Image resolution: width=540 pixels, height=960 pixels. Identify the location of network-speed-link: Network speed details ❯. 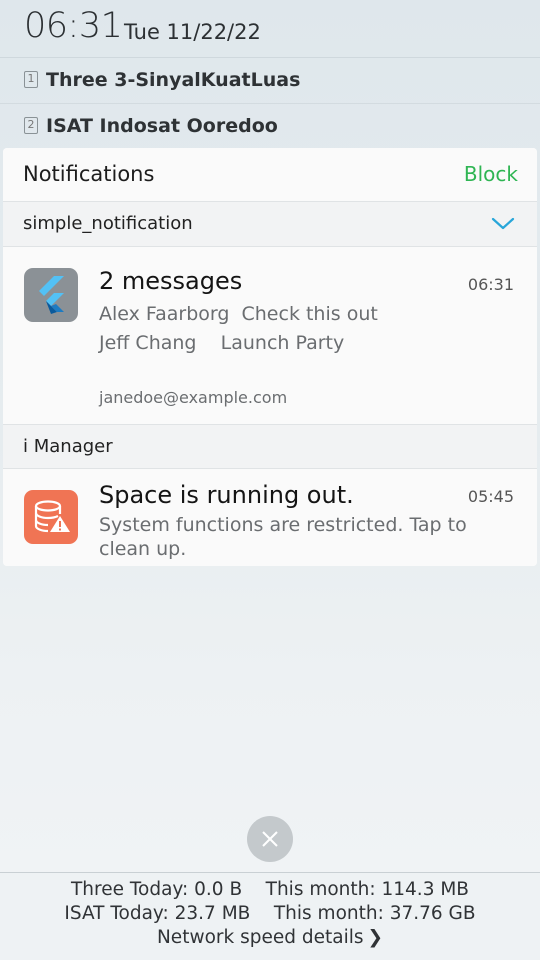
(270, 937).